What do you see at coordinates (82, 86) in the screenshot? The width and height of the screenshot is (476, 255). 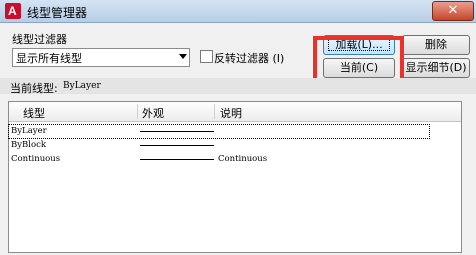 I see `current-linetype-value: ByLayer` at bounding box center [82, 86].